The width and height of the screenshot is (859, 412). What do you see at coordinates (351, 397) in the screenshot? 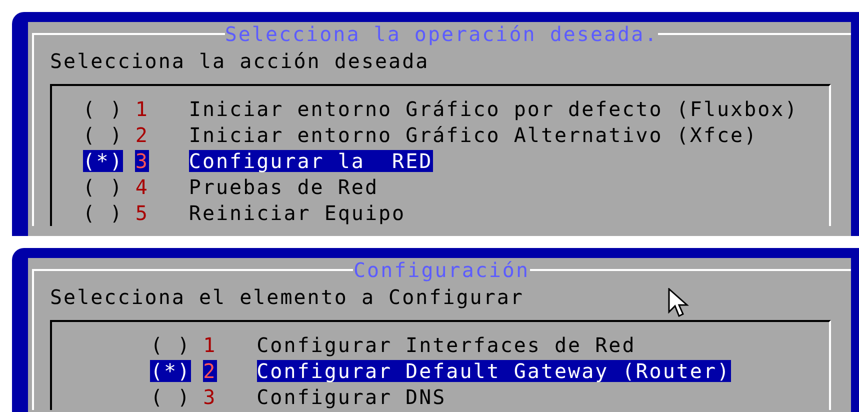
I see `menu-option: Configurar DNS` at bounding box center [351, 397].